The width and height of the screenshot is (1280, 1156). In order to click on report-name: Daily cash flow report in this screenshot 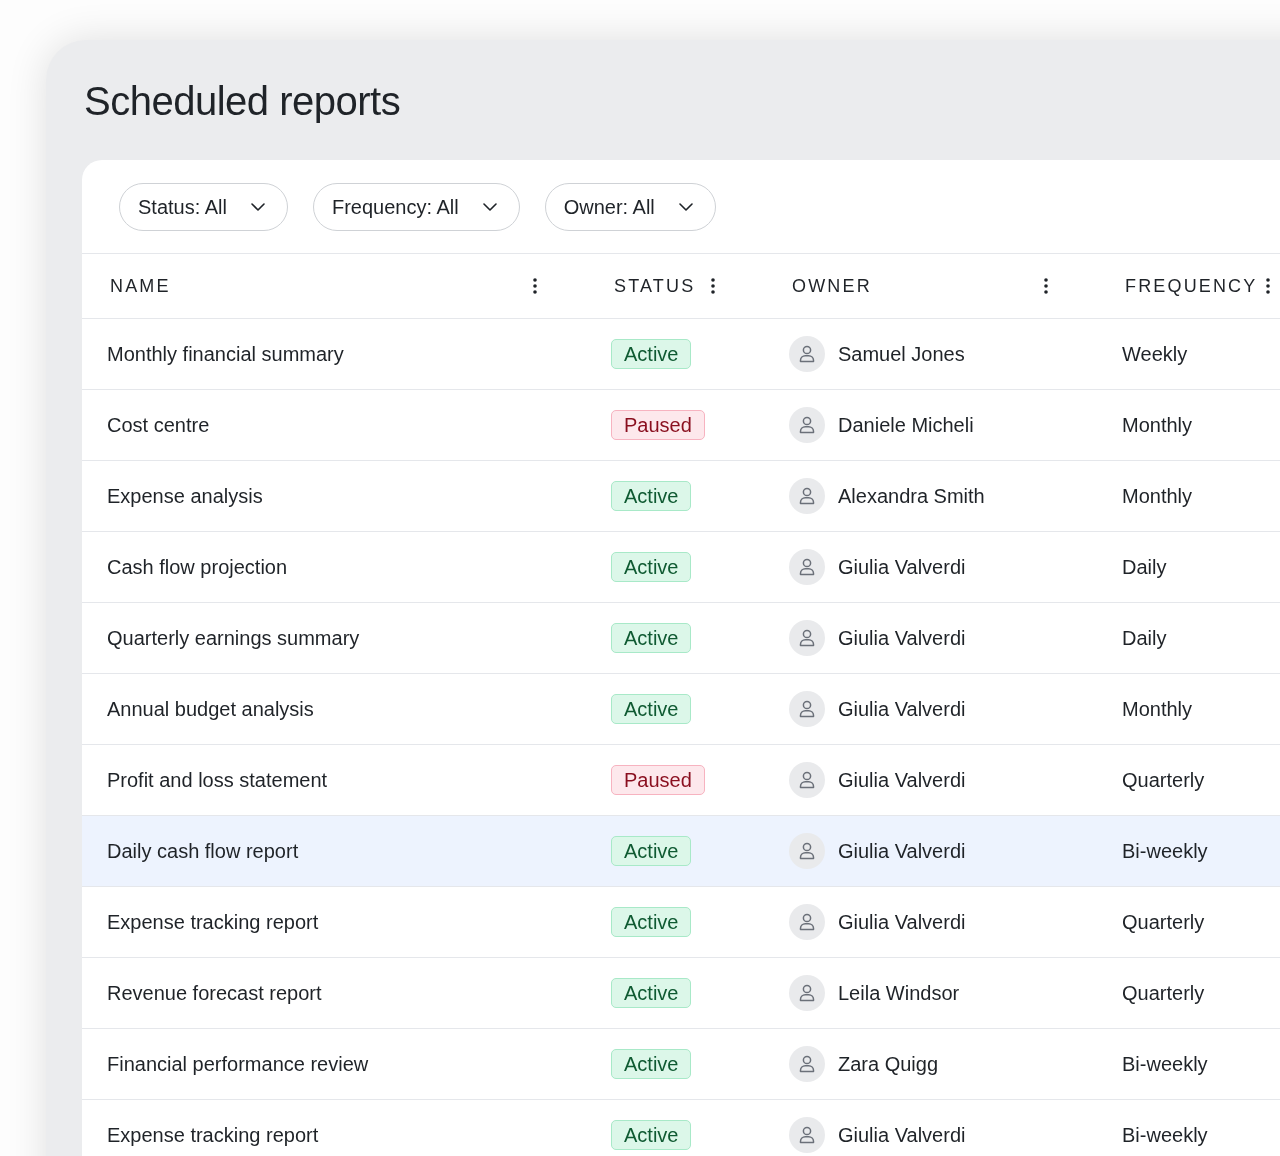, I will do `click(203, 851)`.